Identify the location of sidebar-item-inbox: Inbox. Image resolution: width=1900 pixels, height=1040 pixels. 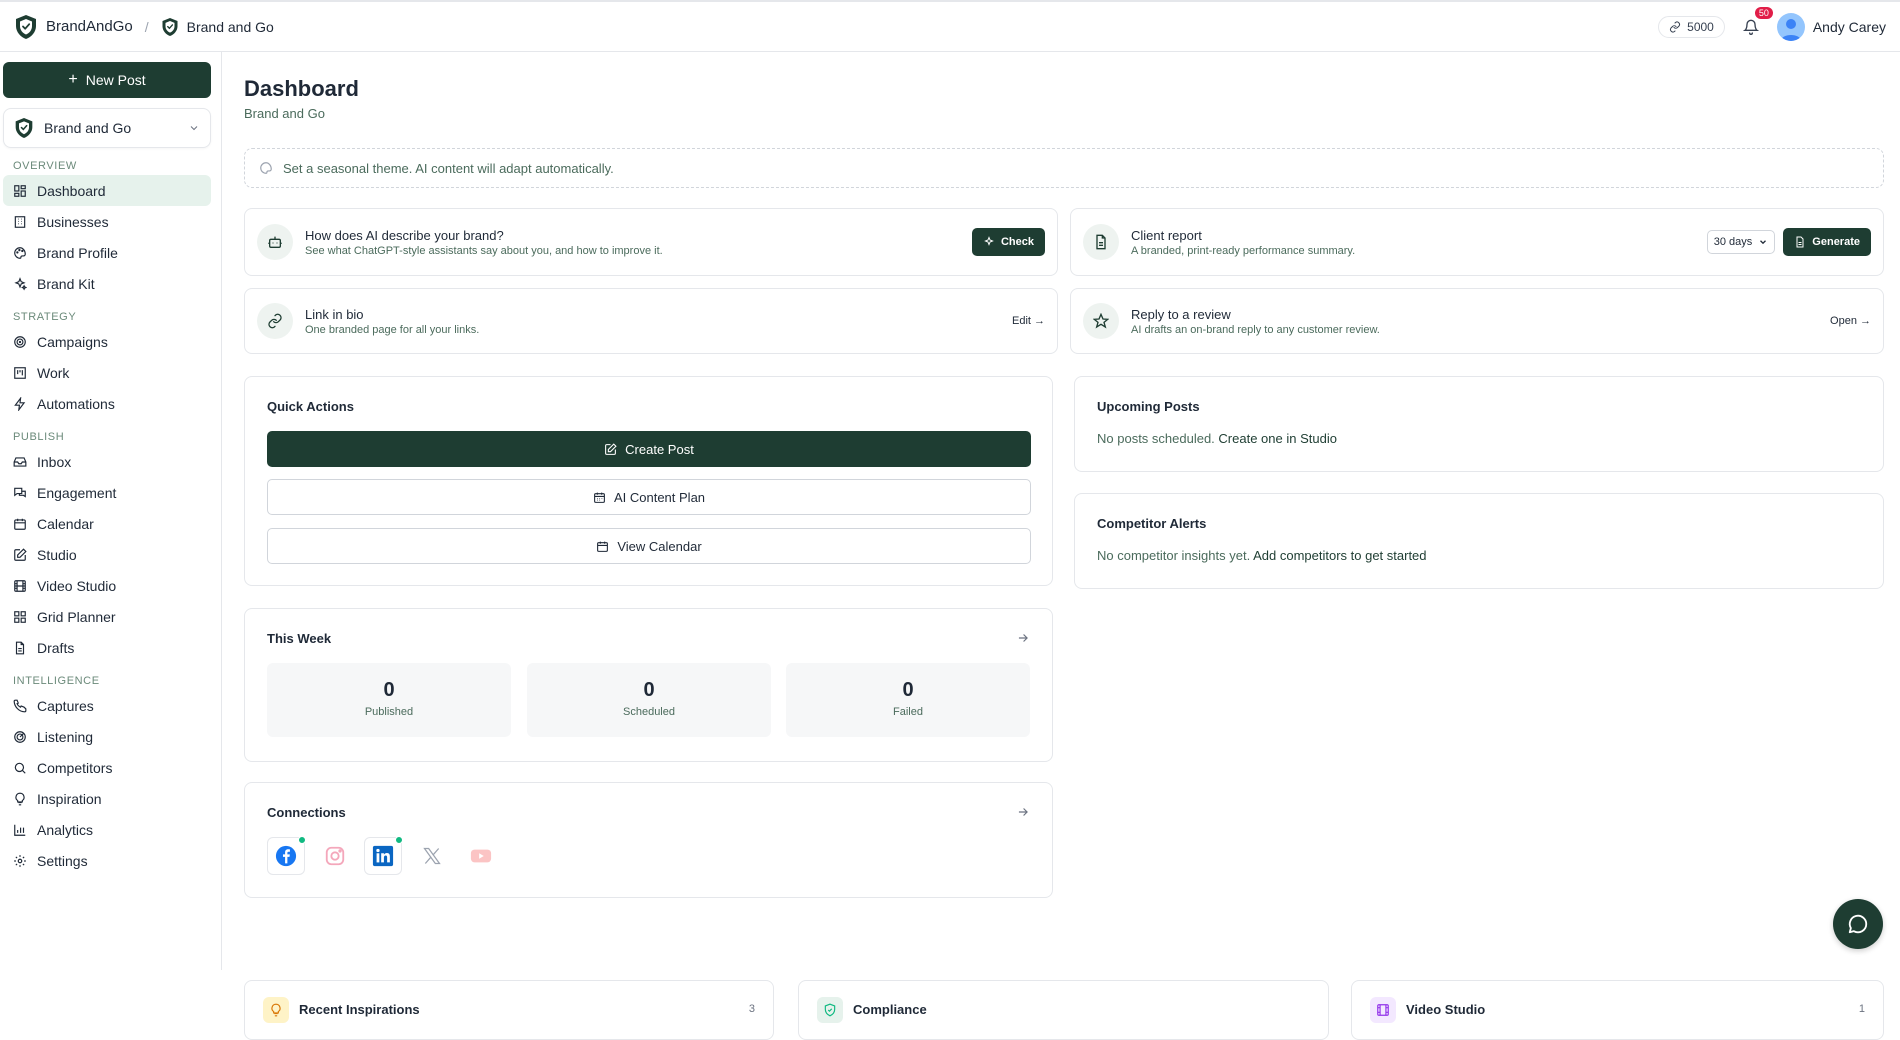
(107, 461).